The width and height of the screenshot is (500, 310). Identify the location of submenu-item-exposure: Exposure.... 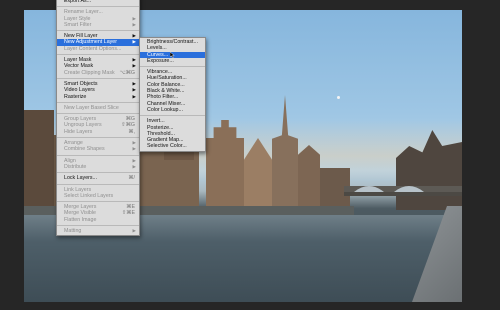
(172, 61).